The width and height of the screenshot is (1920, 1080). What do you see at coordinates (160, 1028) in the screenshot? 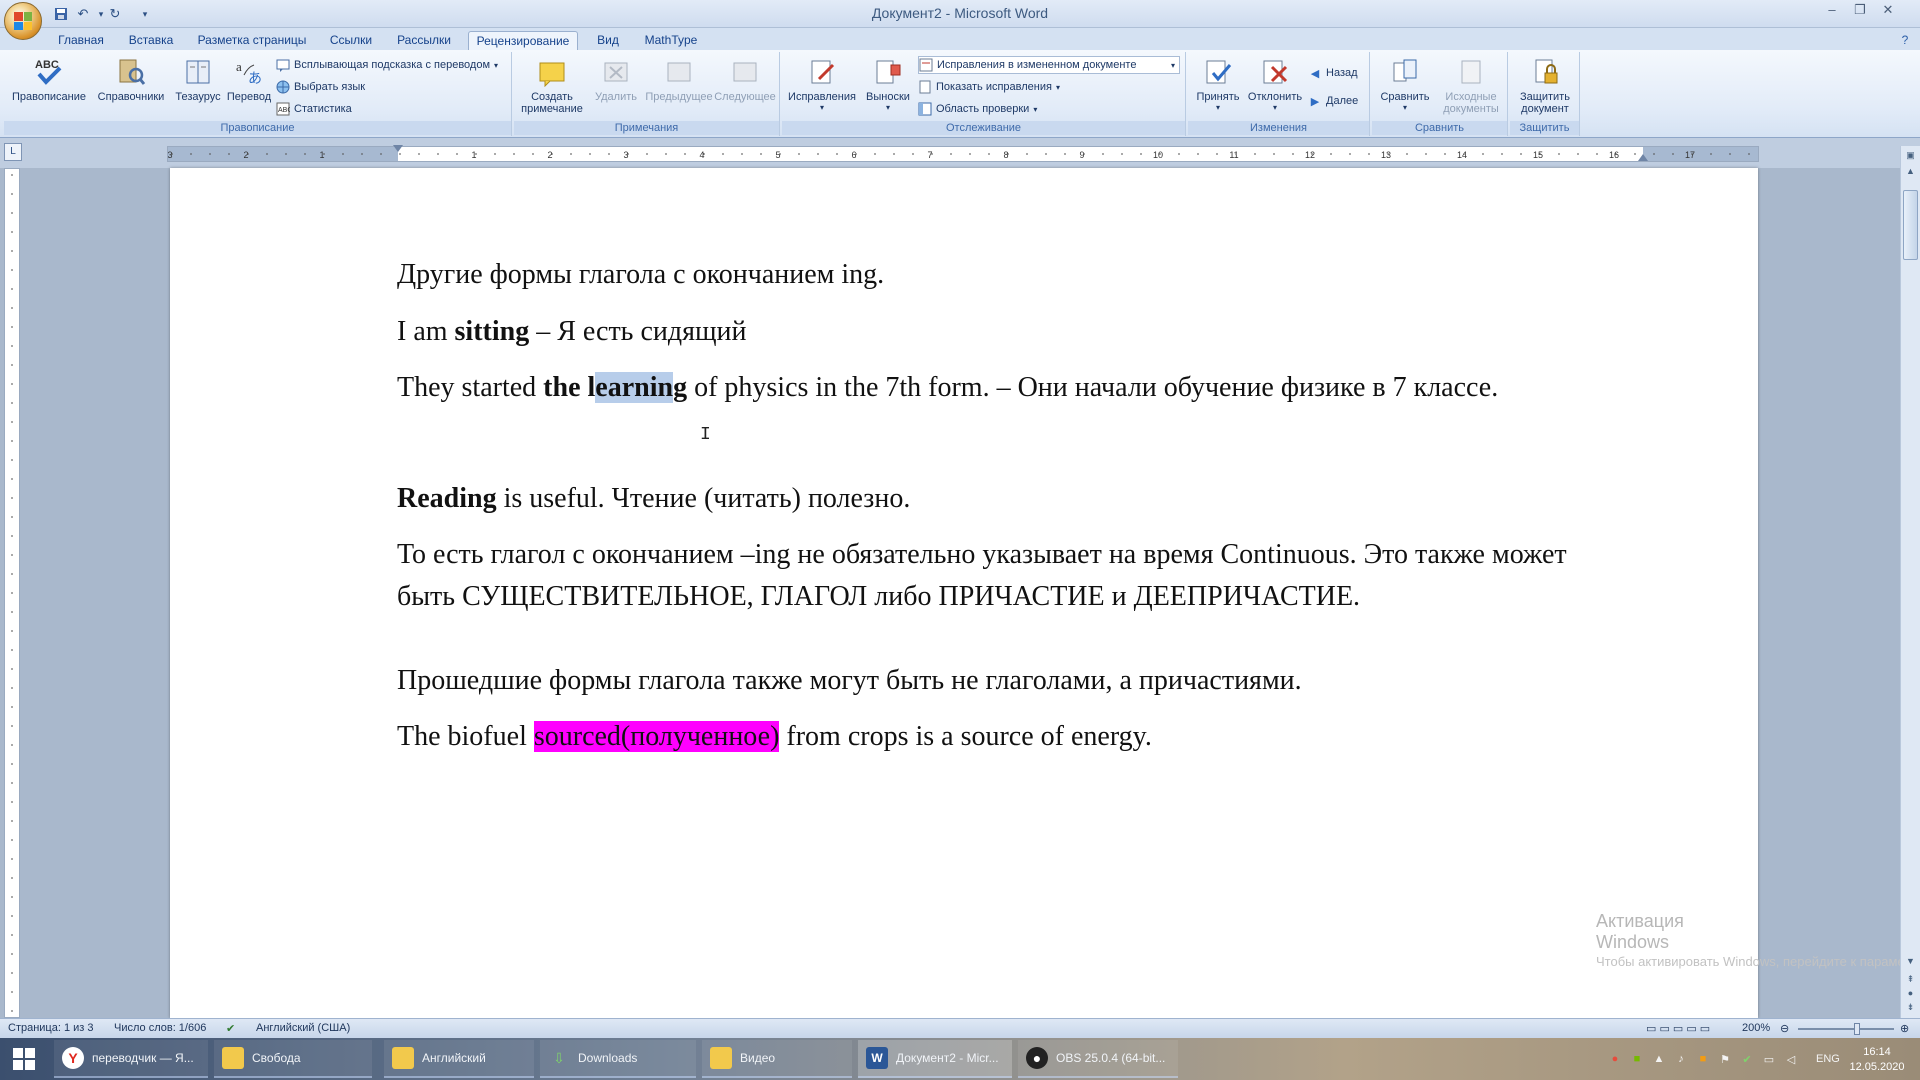
I see `word-count-status: Число слов: 1/606` at bounding box center [160, 1028].